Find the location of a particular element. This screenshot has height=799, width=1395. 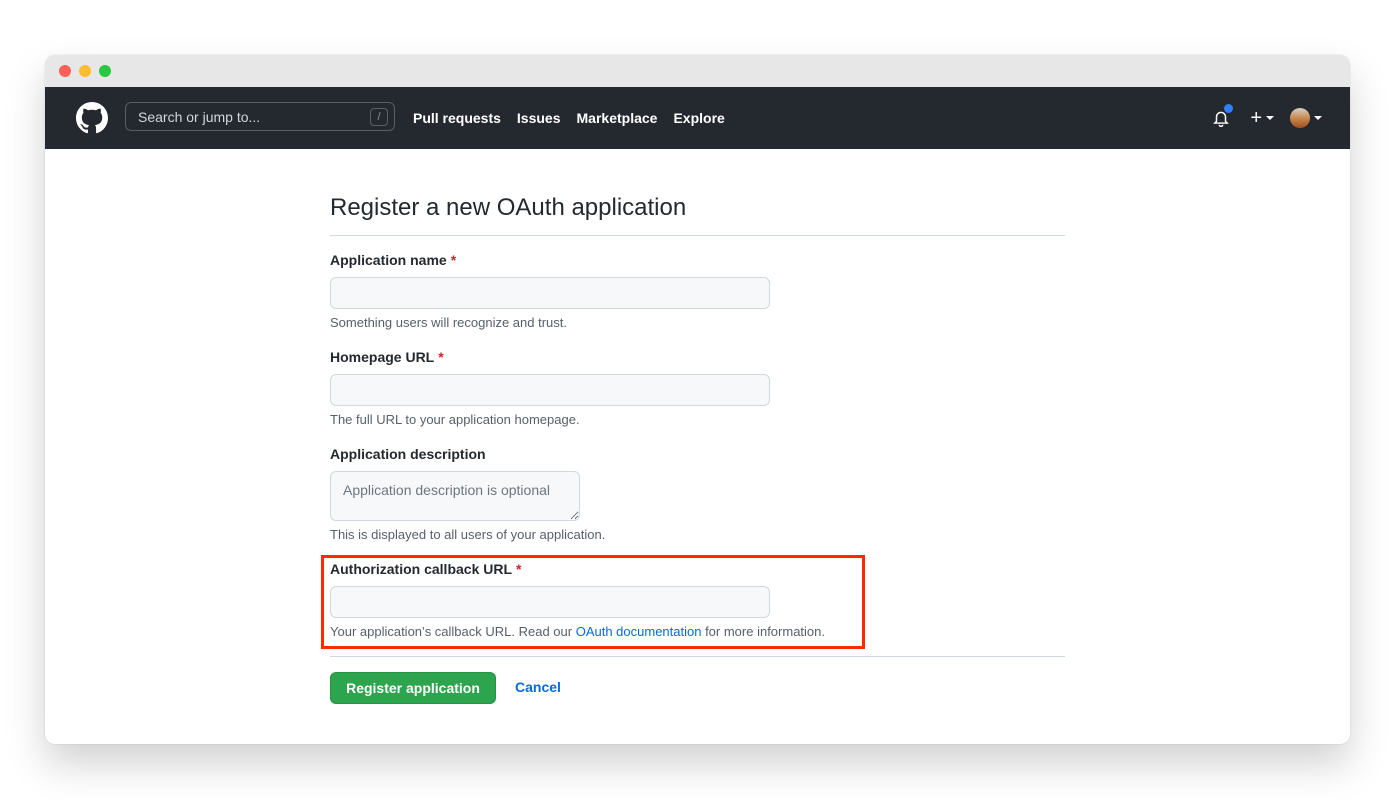

application-description-textarea is located at coordinates (455, 496).